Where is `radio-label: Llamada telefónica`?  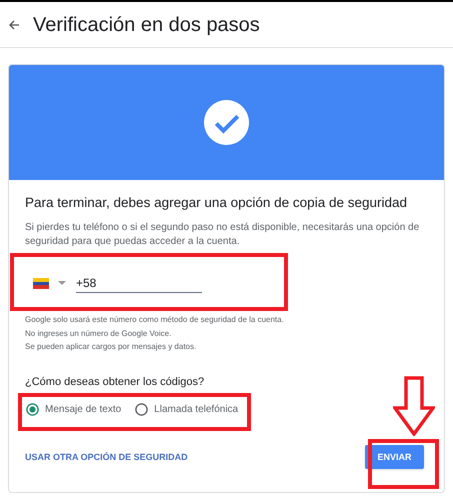 radio-label: Llamada telefónica is located at coordinates (196, 410).